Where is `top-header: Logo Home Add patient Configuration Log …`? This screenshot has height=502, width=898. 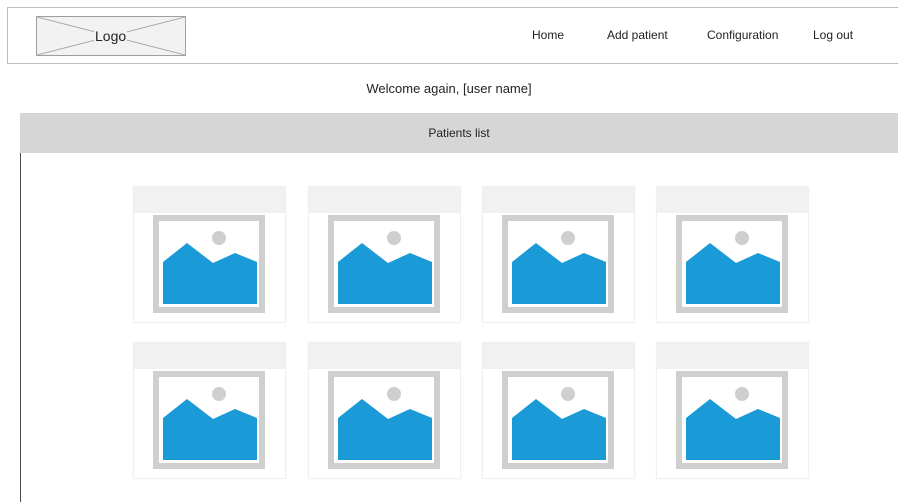 top-header: Logo Home Add patient Configuration Log … is located at coordinates (452, 35).